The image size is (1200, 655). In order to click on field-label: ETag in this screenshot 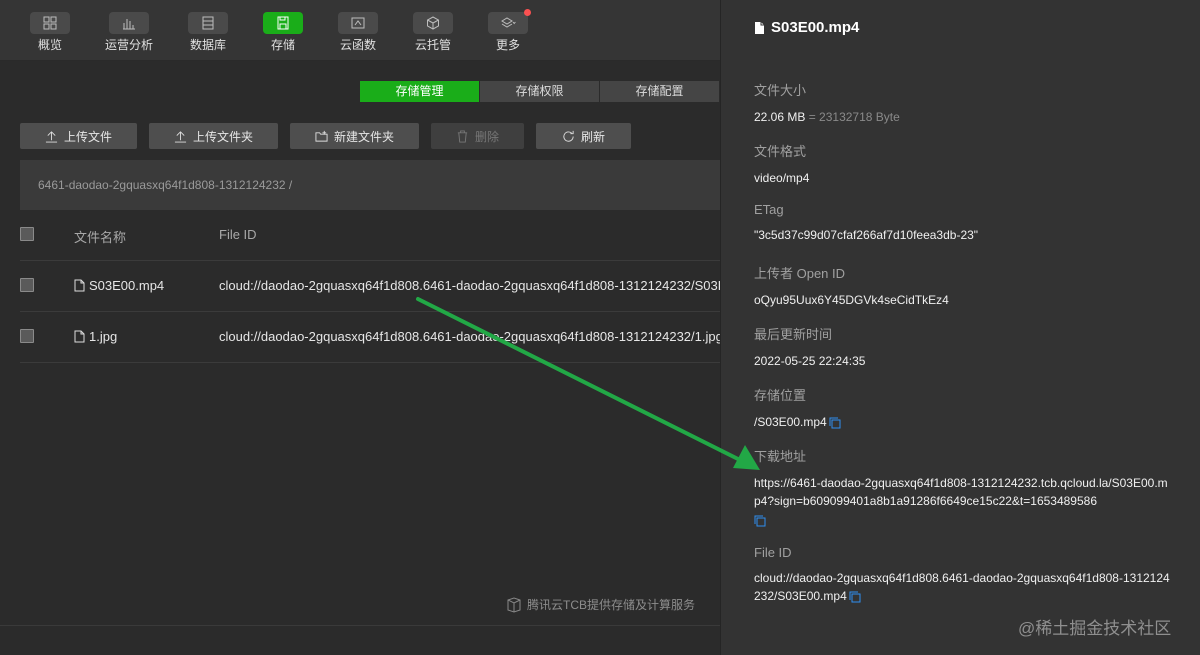, I will do `click(769, 209)`.